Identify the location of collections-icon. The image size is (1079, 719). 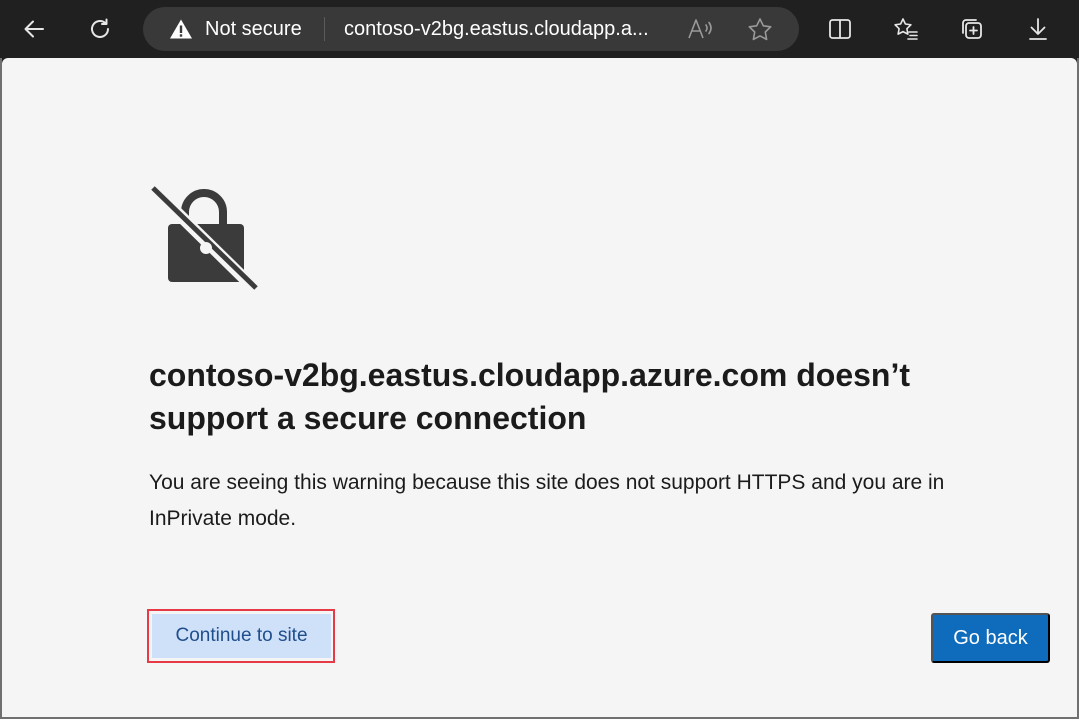
(972, 29).